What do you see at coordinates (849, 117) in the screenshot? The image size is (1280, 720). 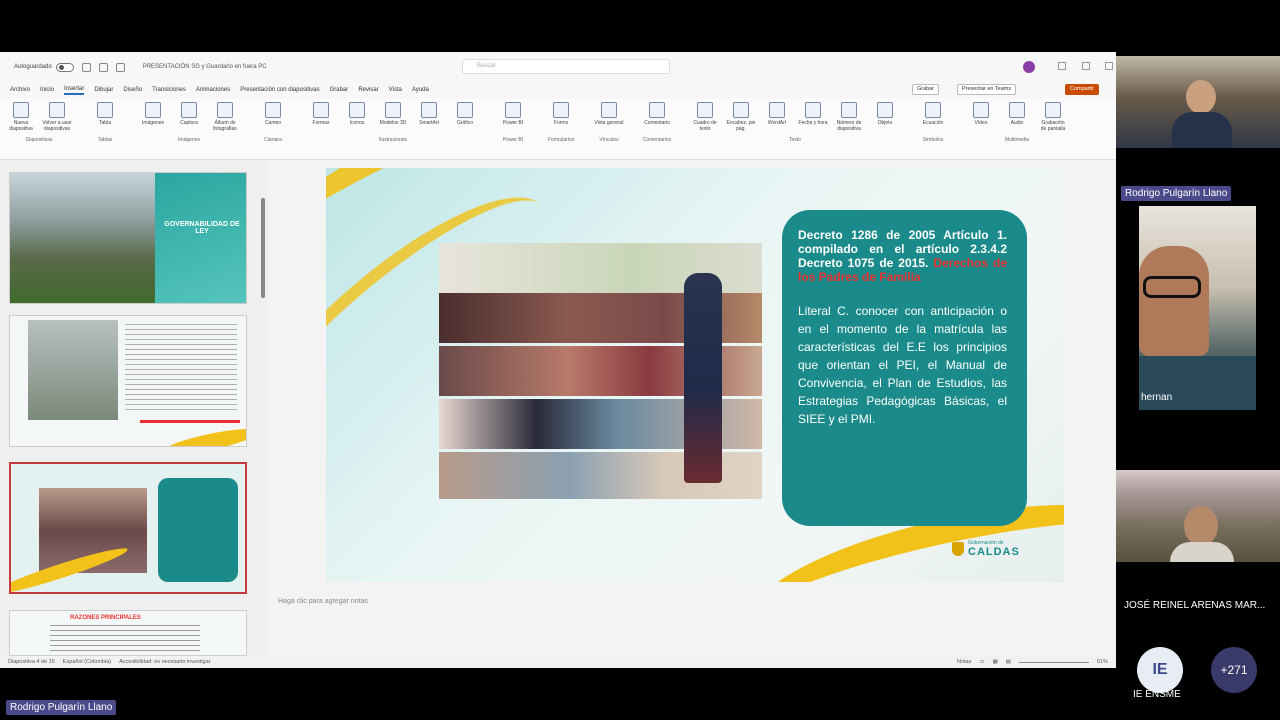 I see `ribbon-button-n-mero-de-diapositiva: Número de diapositiva` at bounding box center [849, 117].